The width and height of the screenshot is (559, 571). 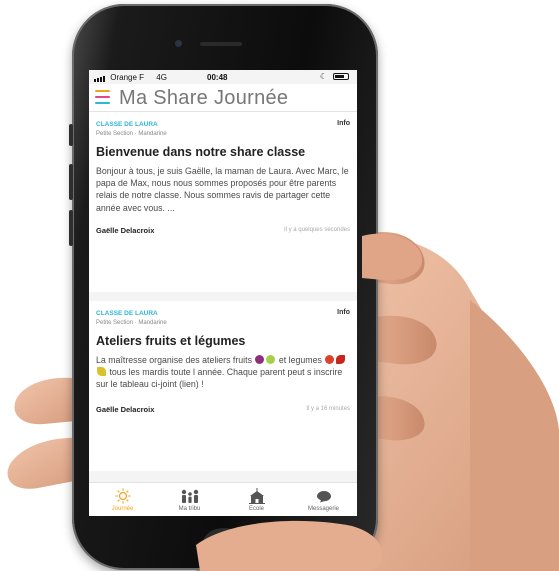 I want to click on app-header: Ma Share Journée, so click(x=223, y=98).